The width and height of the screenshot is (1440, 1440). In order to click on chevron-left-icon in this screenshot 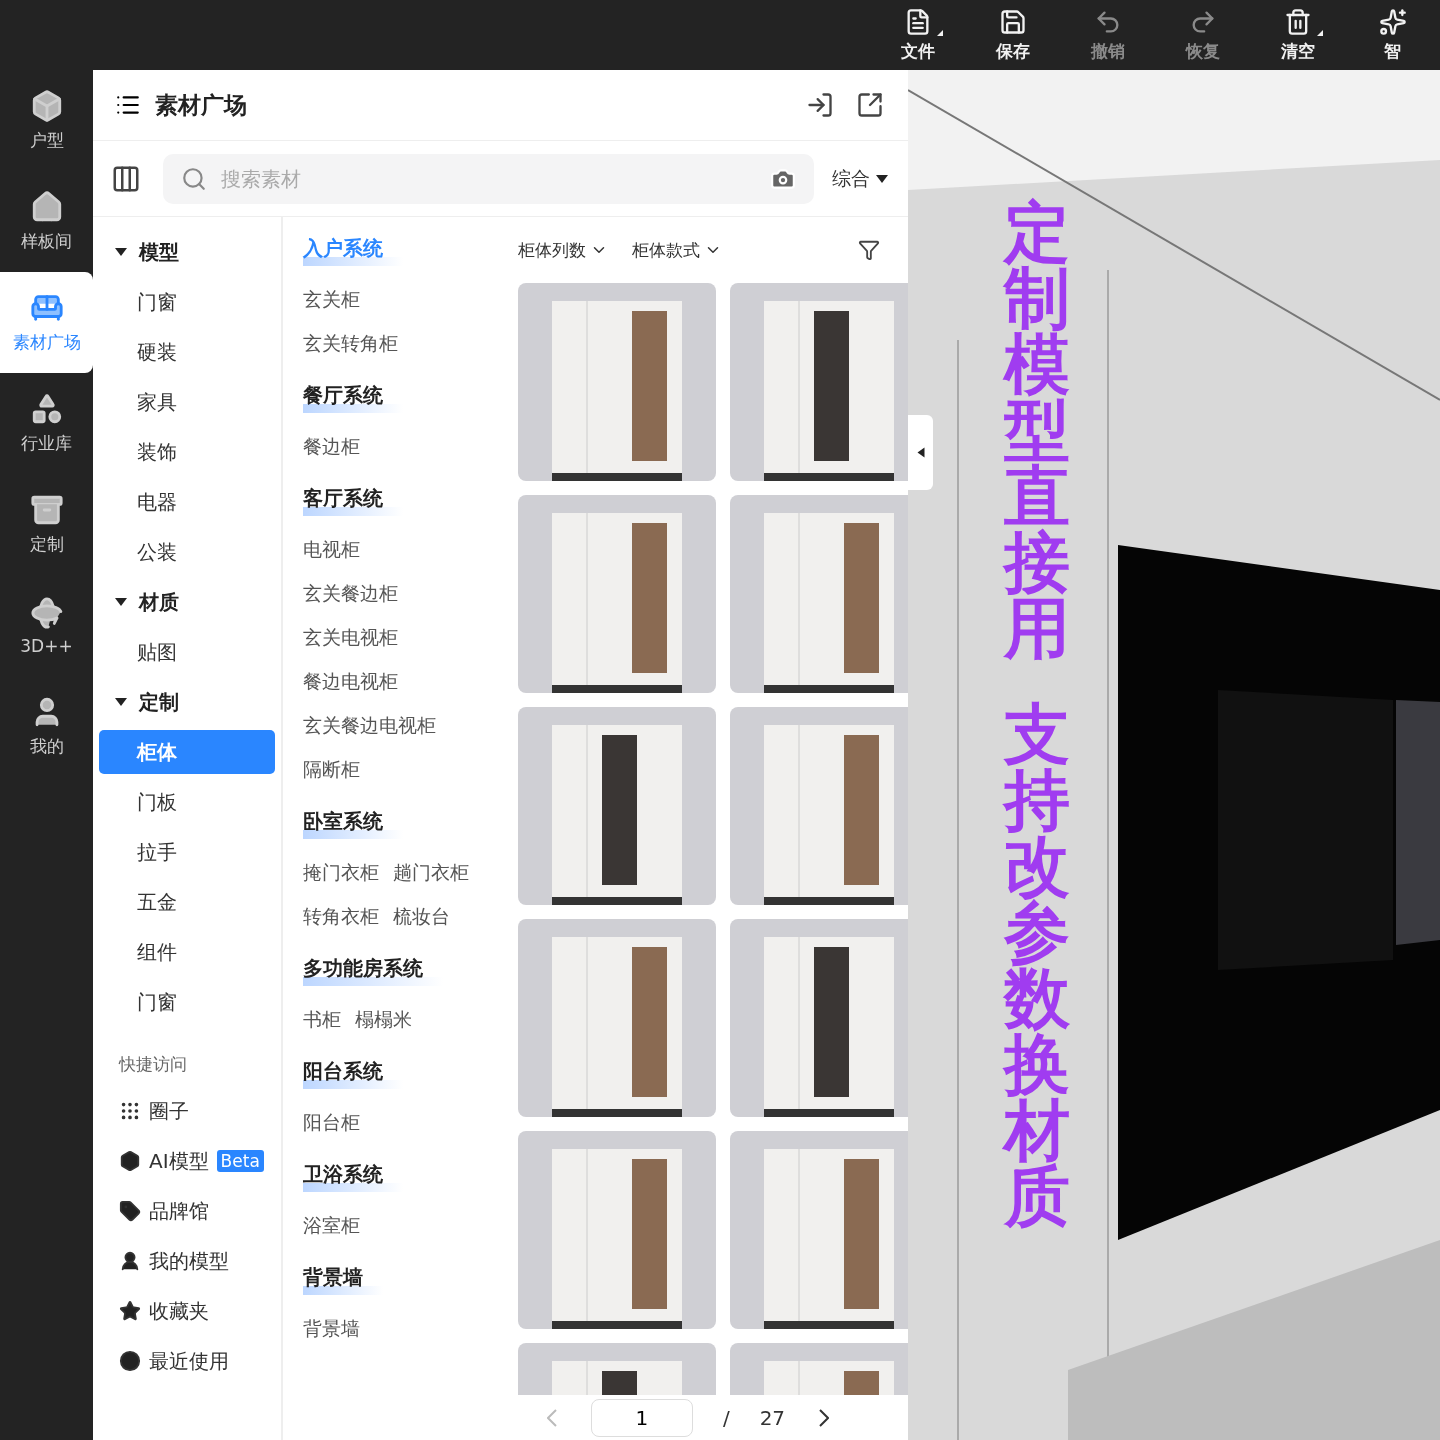, I will do `click(551, 1417)`.